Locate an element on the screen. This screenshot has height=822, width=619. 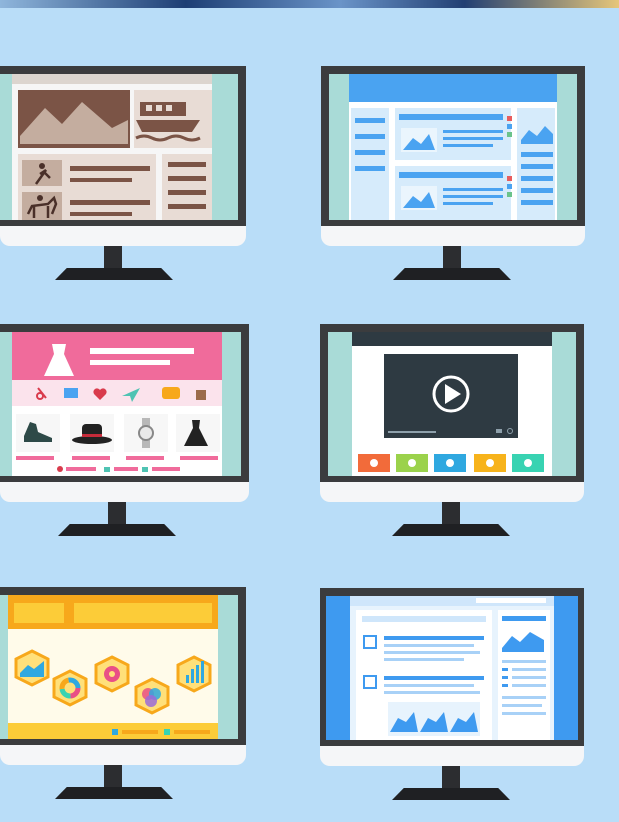
infographic-screen is located at coordinates (119, 667).